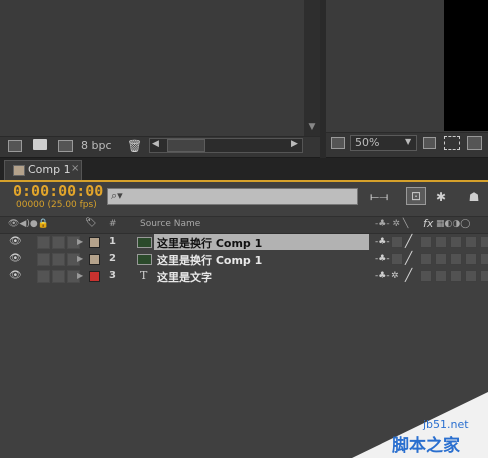 The image size is (488, 458). What do you see at coordinates (426, 446) in the screenshot?
I see `watermark-name: 脚本之家` at bounding box center [426, 446].